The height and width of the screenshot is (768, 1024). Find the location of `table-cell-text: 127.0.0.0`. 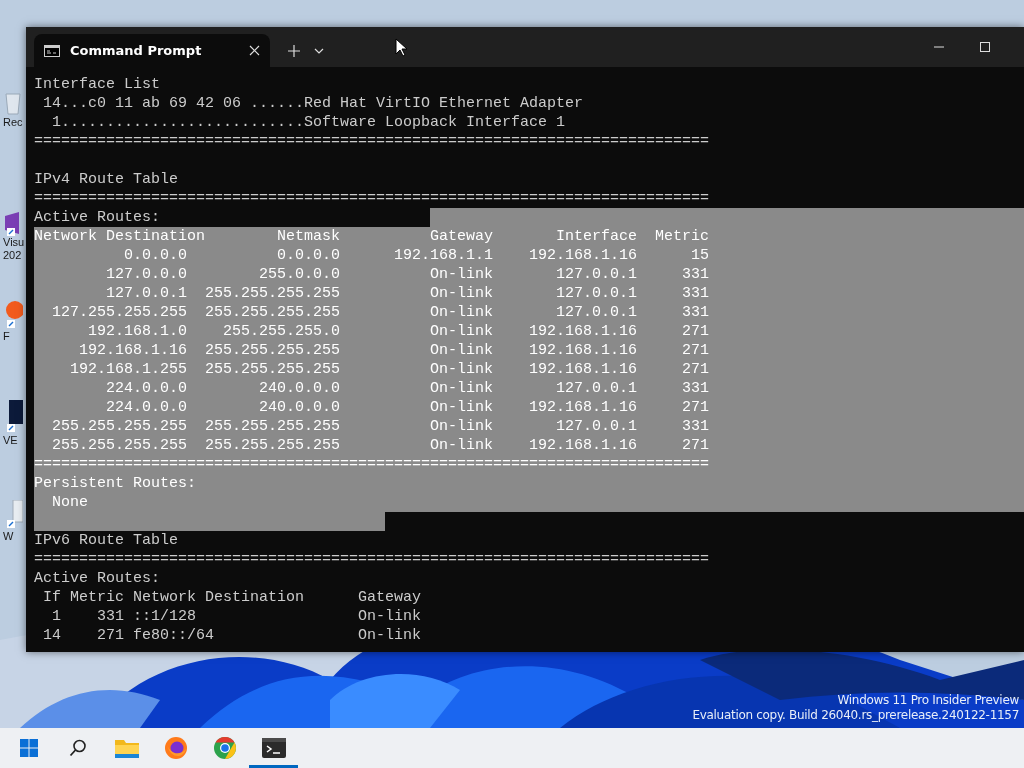

table-cell-text: 127.0.0.0 is located at coordinates (146, 274).